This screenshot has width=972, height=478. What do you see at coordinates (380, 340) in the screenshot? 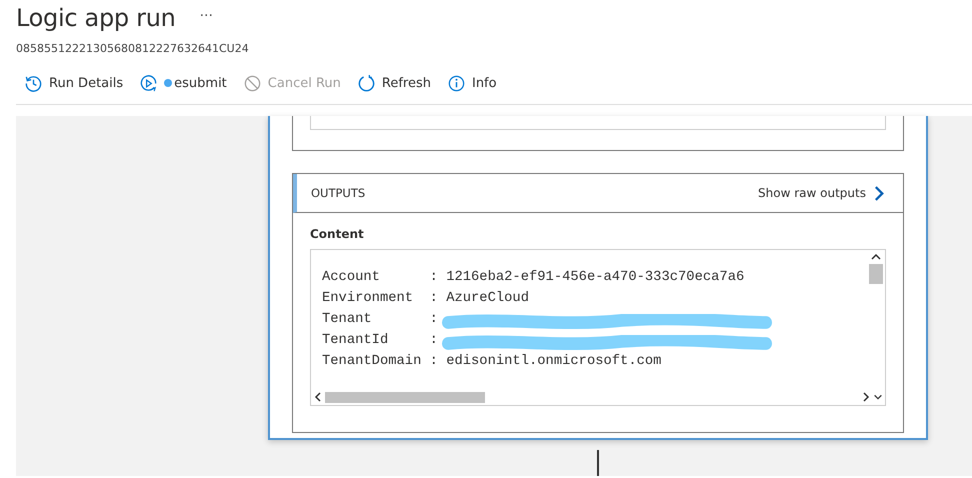
I see `code-line: TenantId :` at bounding box center [380, 340].